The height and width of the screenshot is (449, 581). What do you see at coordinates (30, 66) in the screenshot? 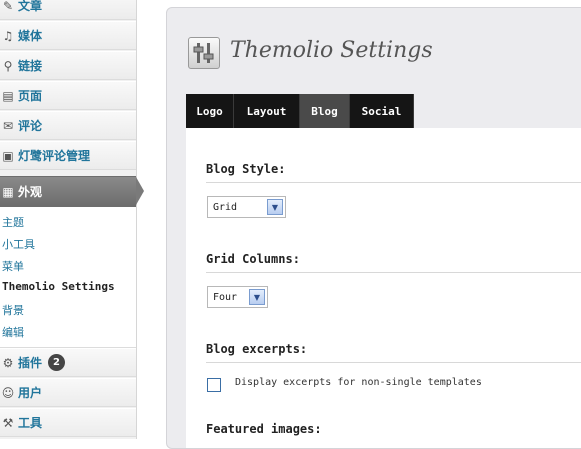
I see `menu-links-label: 链接` at bounding box center [30, 66].